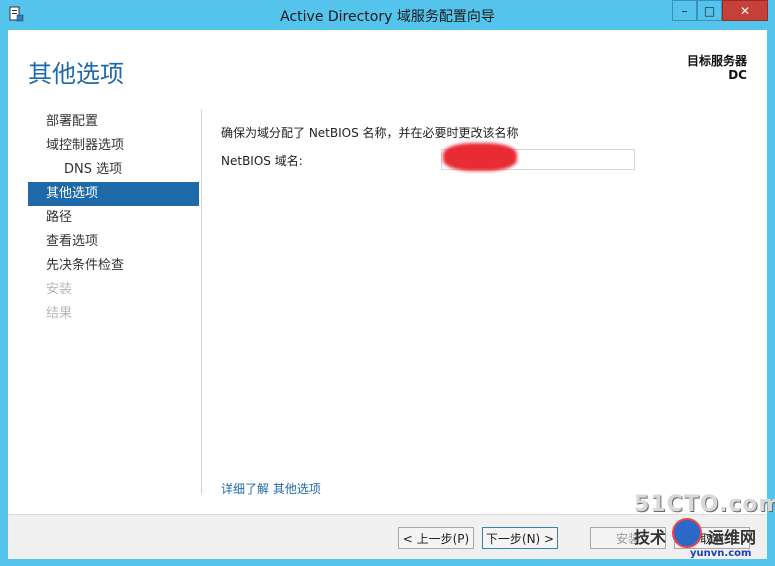 The image size is (775, 566). What do you see at coordinates (113, 242) in the screenshot?
I see `nav-item-review: 查看选项` at bounding box center [113, 242].